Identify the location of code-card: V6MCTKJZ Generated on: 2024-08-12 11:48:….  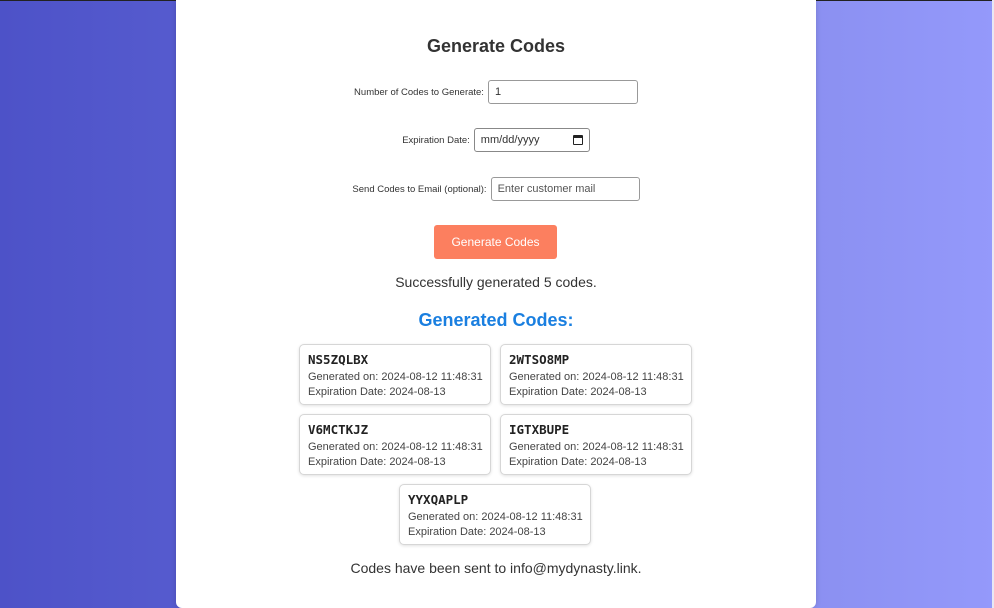
(395, 444).